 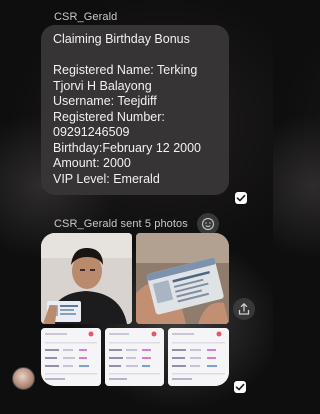 I want to click on message-line: Birthday:February 12 2000, so click(x=127, y=147).